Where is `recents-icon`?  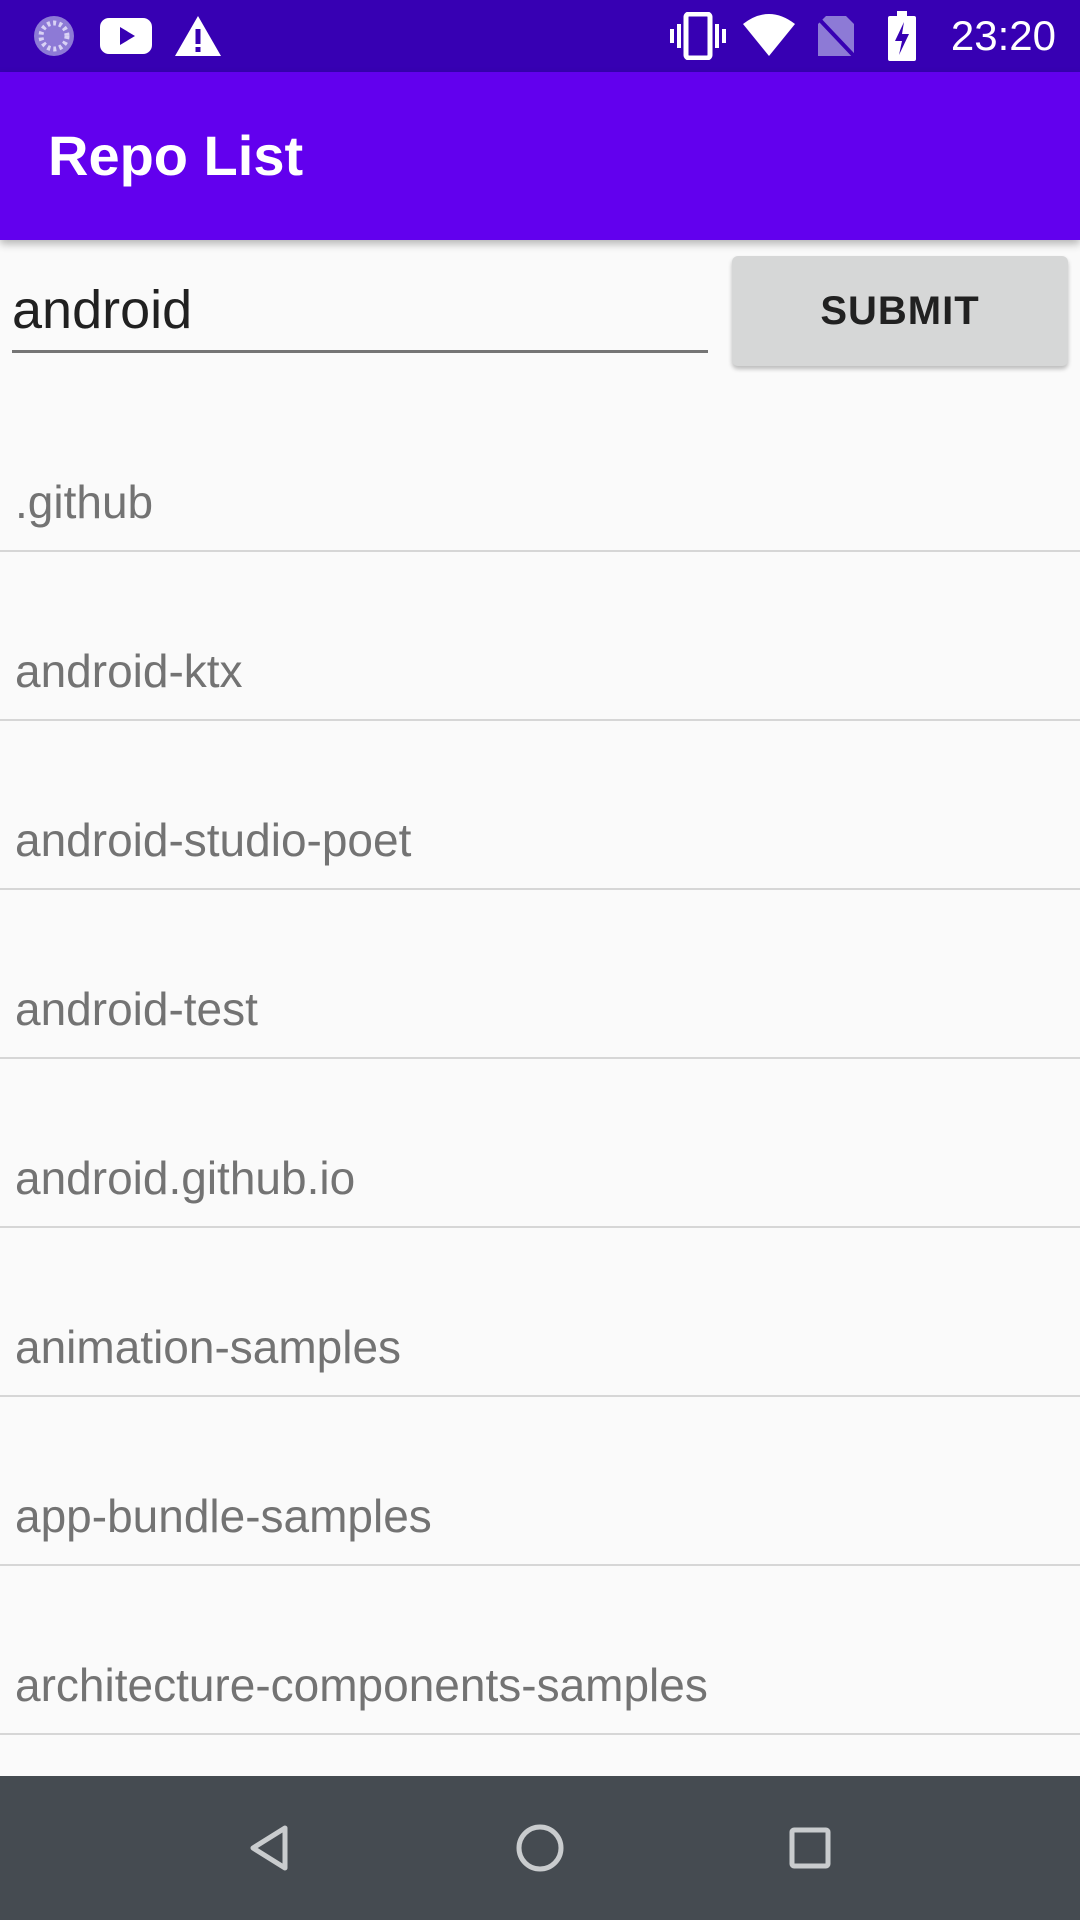 recents-icon is located at coordinates (810, 1848).